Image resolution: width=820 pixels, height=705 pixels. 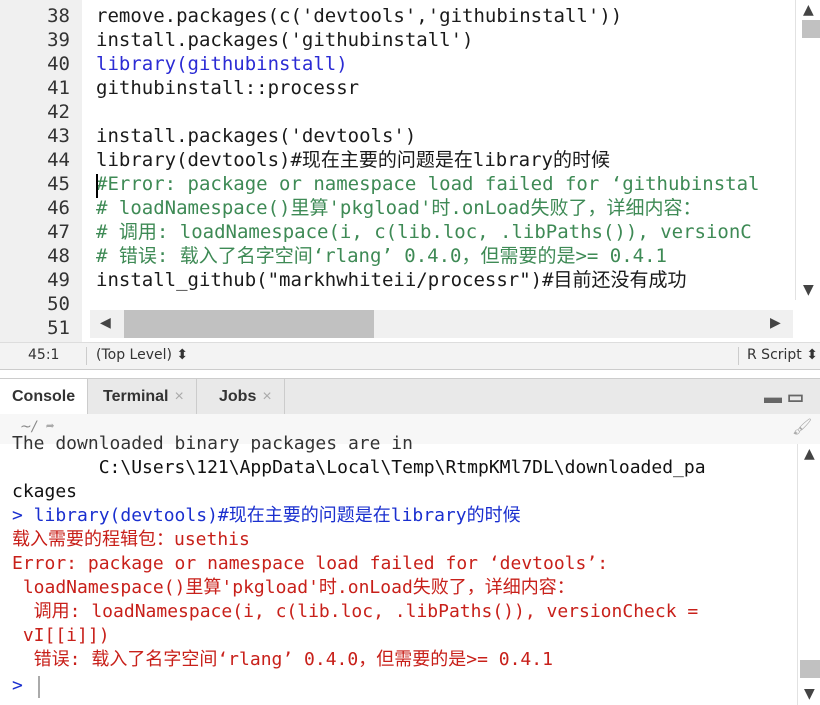 I want to click on text-cursor, so click(x=97, y=186).